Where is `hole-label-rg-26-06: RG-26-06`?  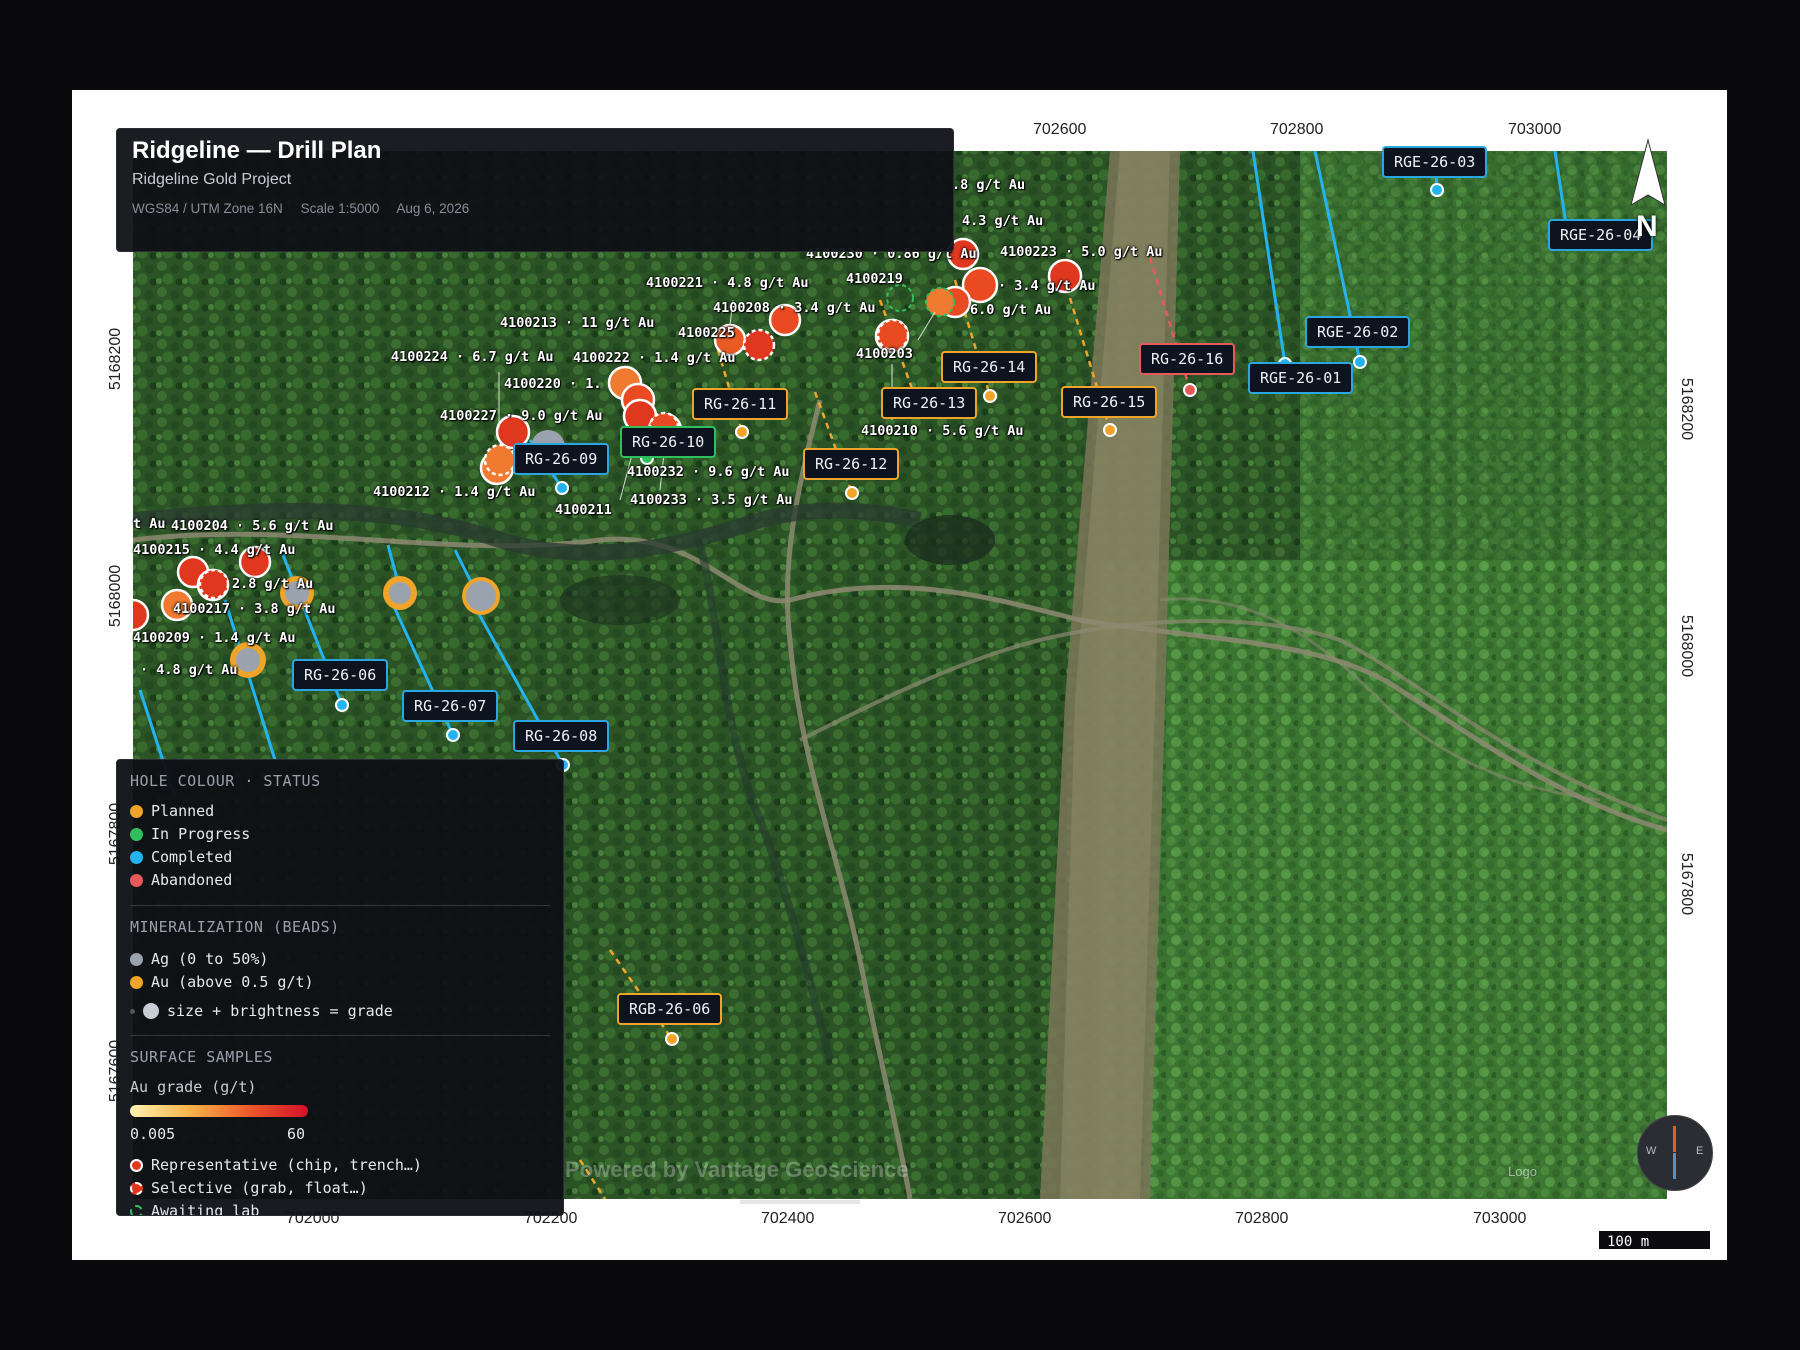
hole-label-rg-26-06: RG-26-06 is located at coordinates (340, 675).